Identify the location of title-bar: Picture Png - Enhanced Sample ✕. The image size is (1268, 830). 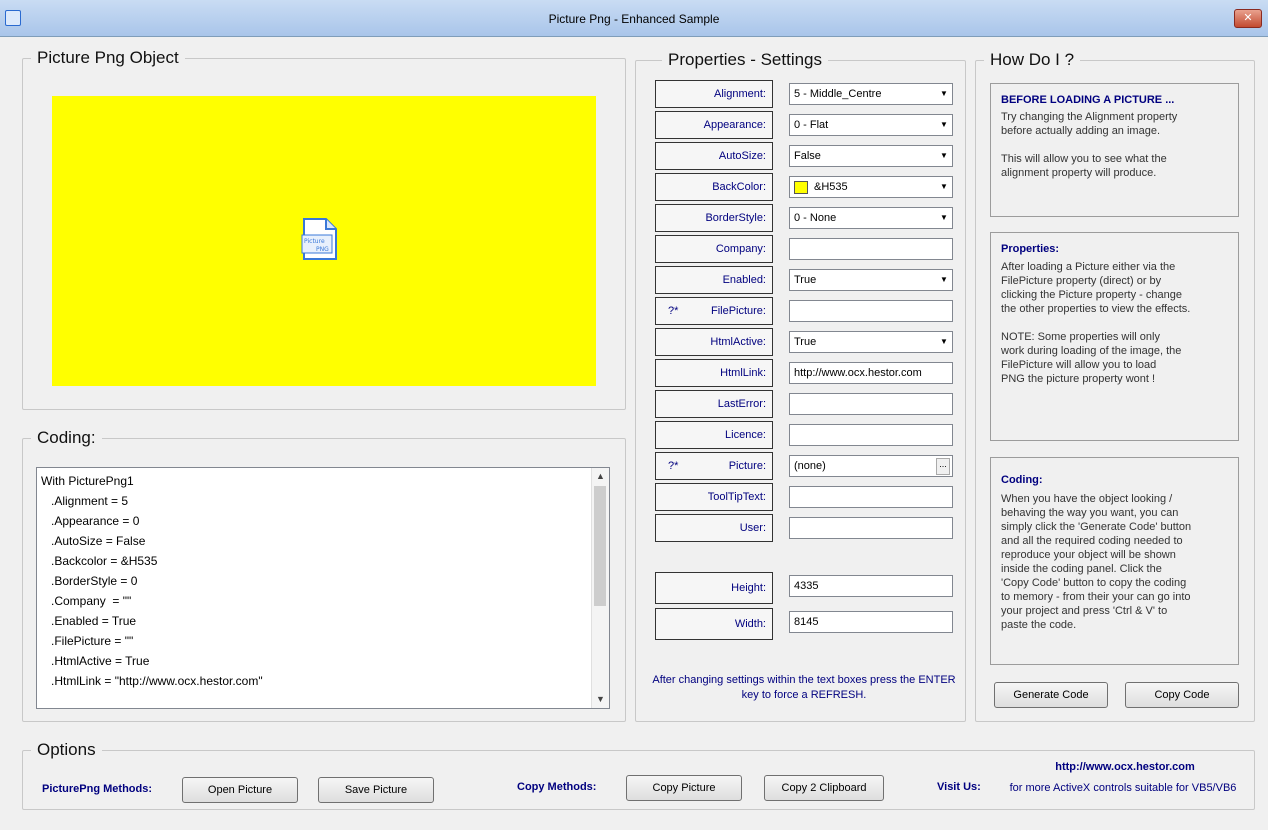
(634, 18).